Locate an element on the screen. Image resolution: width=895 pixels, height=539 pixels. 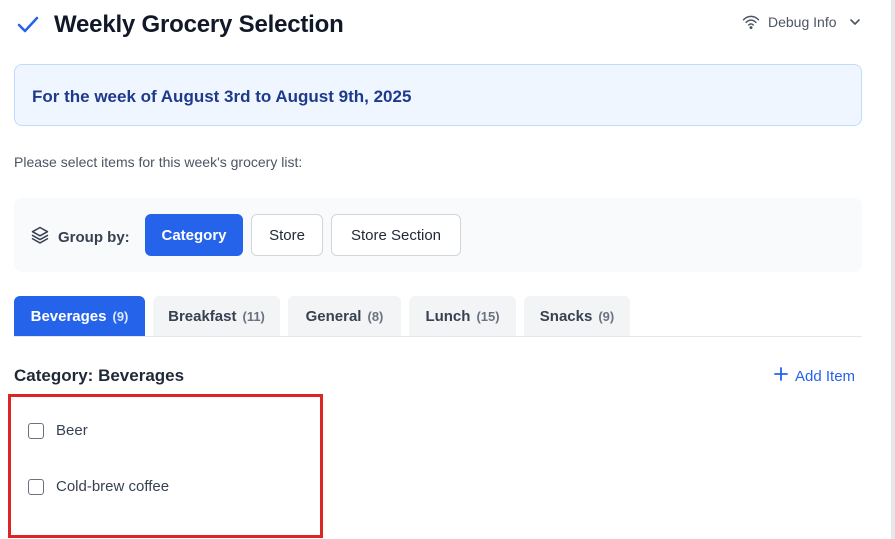
tab-beverages: Beverages (9) is located at coordinates (79, 316).